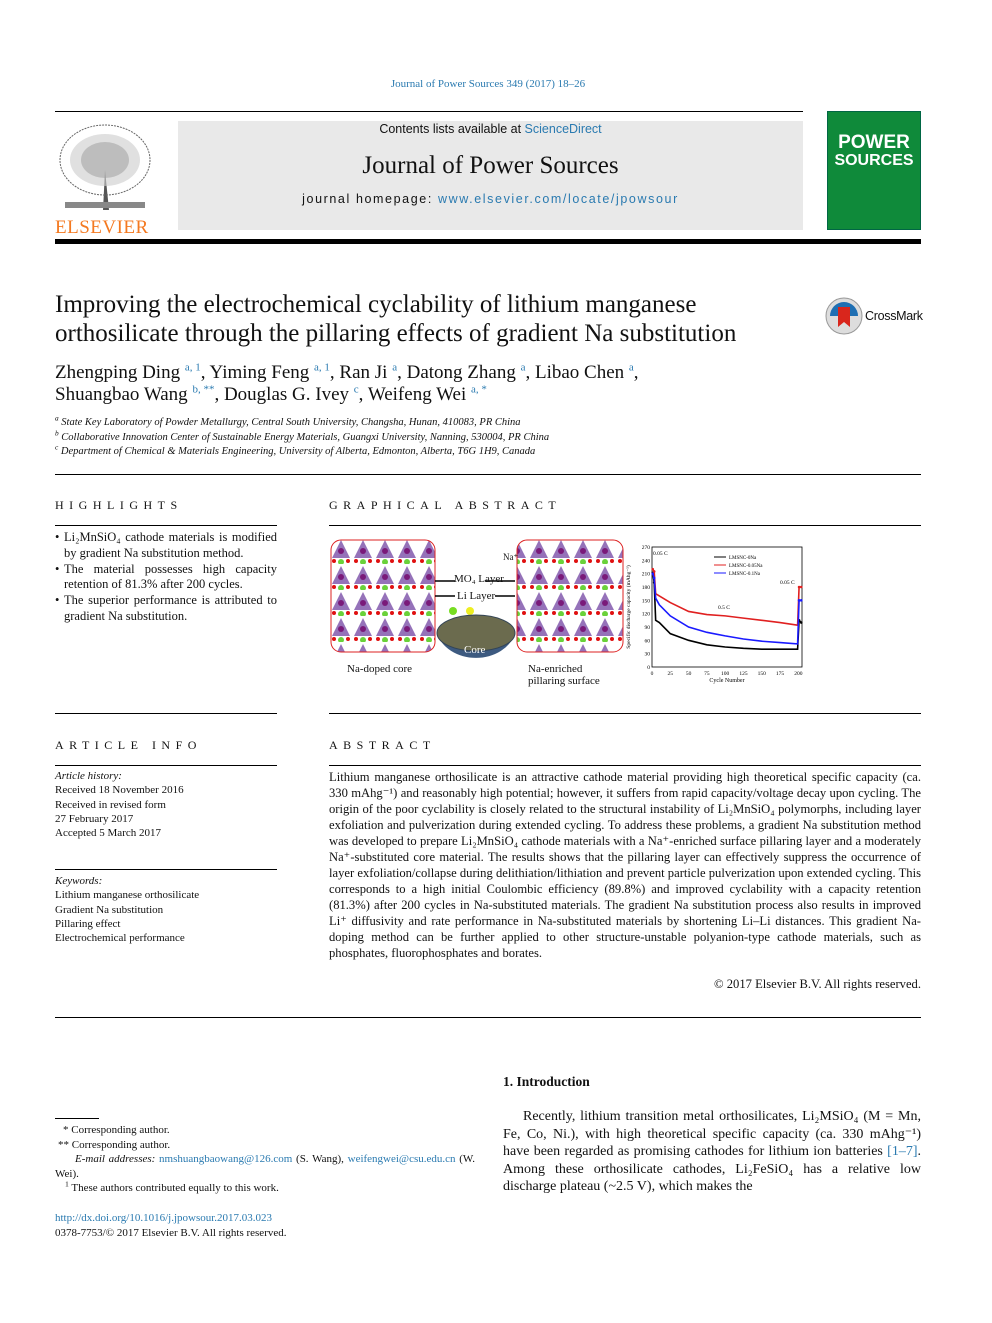 The height and width of the screenshot is (1323, 992). What do you see at coordinates (488, 241) in the screenshot?
I see `header-divider` at bounding box center [488, 241].